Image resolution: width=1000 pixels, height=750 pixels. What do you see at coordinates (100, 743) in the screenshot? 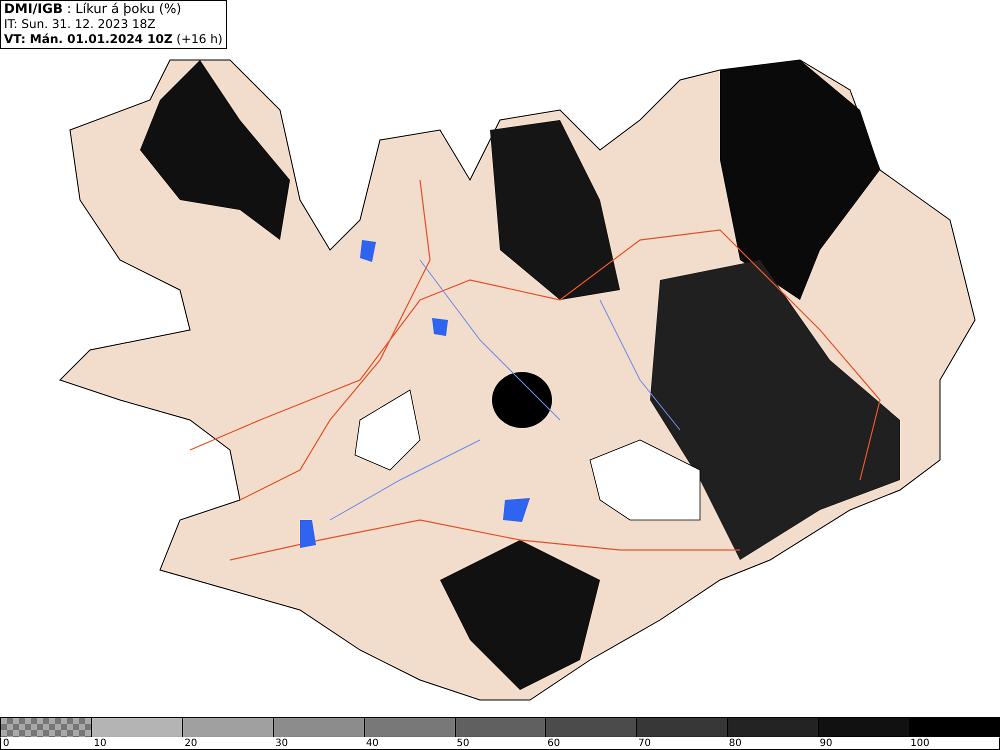
I see `scale-label: 10` at bounding box center [100, 743].